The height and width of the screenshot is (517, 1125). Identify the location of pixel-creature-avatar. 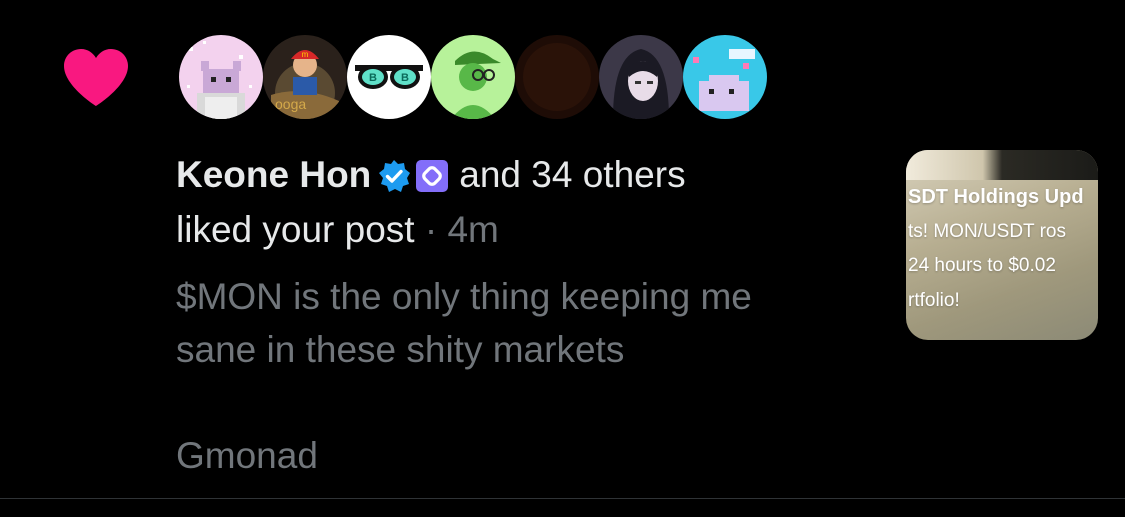
(725, 77).